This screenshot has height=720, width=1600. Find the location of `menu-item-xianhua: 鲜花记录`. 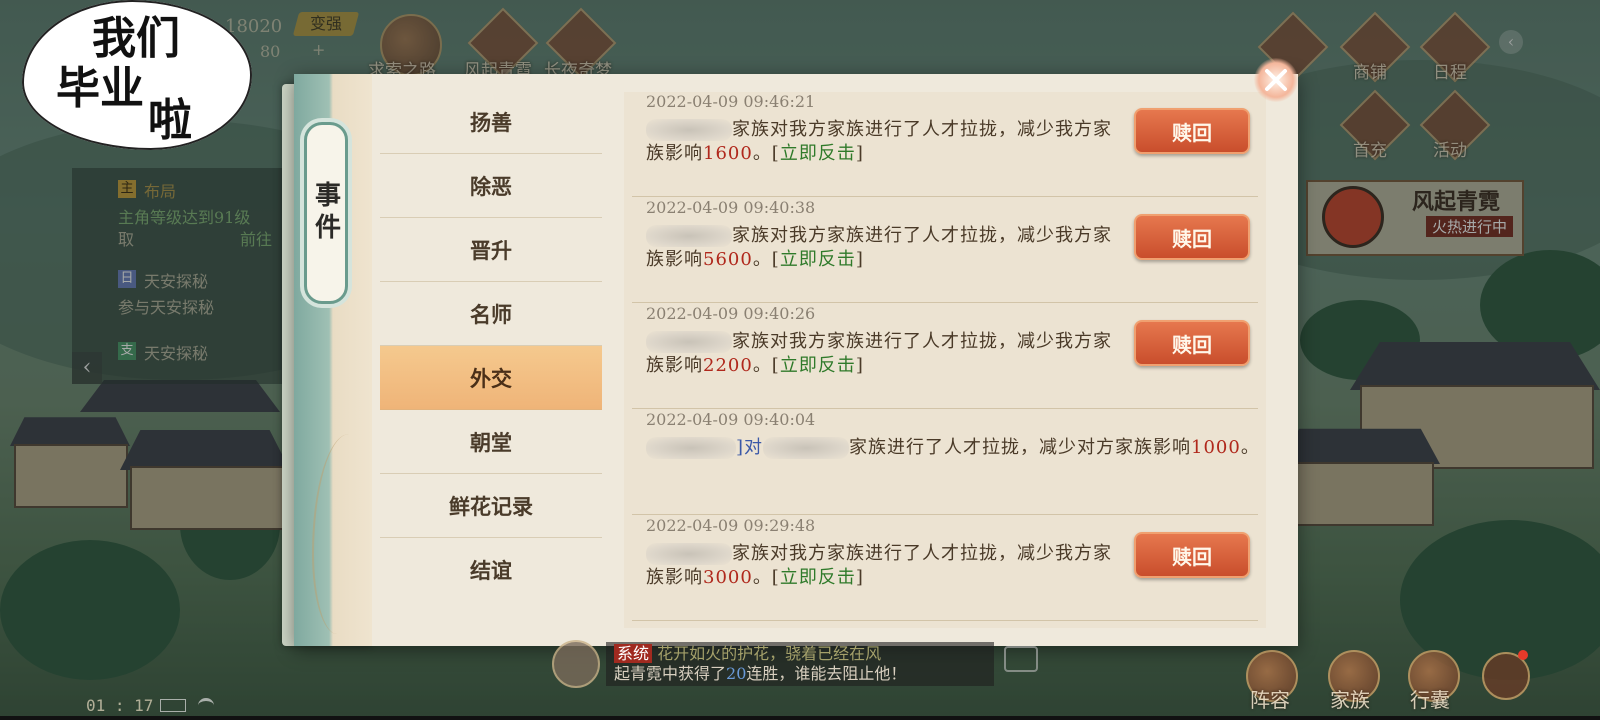

menu-item-xianhua: 鲜花记录 is located at coordinates (491, 506).